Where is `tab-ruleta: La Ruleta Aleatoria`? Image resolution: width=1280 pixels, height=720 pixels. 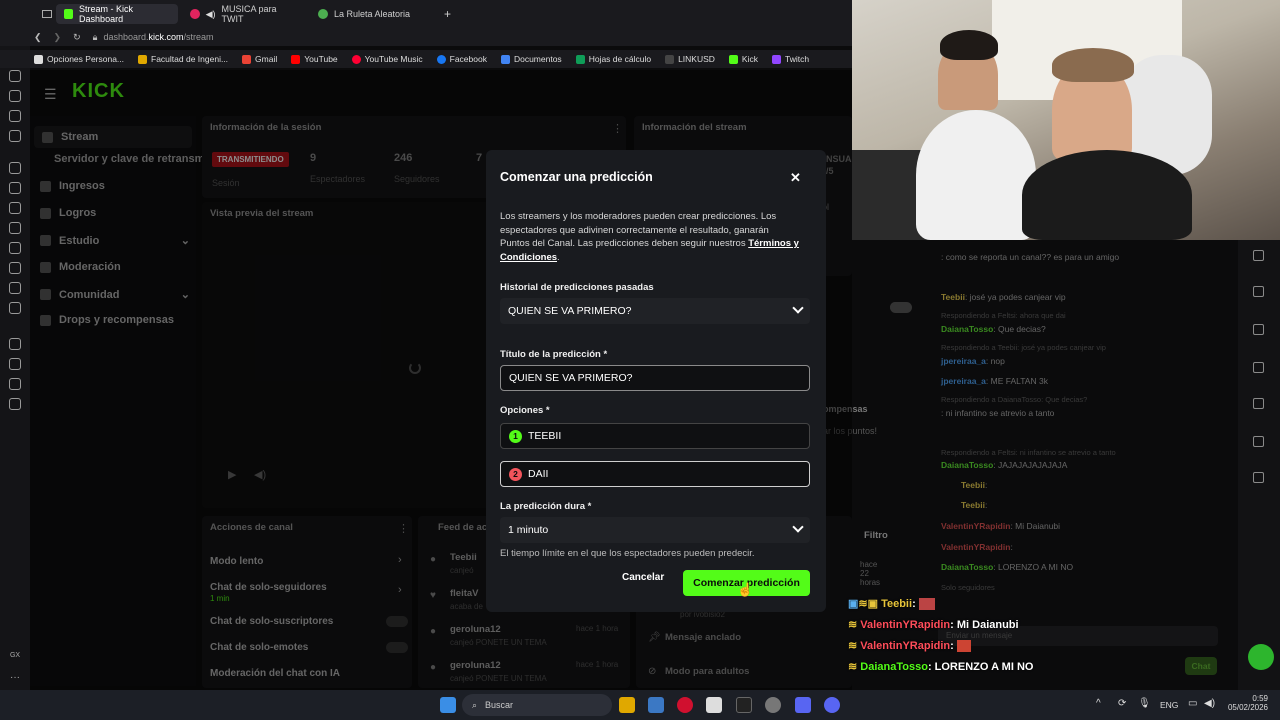
tab-ruleta: La Ruleta Aleatoria is located at coordinates (369, 14).